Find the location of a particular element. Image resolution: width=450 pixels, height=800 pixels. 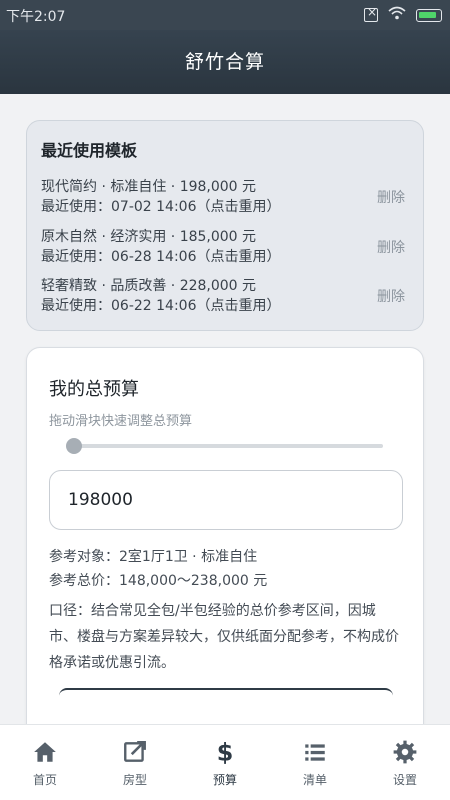

budget-slider-thumb is located at coordinates (74, 446).